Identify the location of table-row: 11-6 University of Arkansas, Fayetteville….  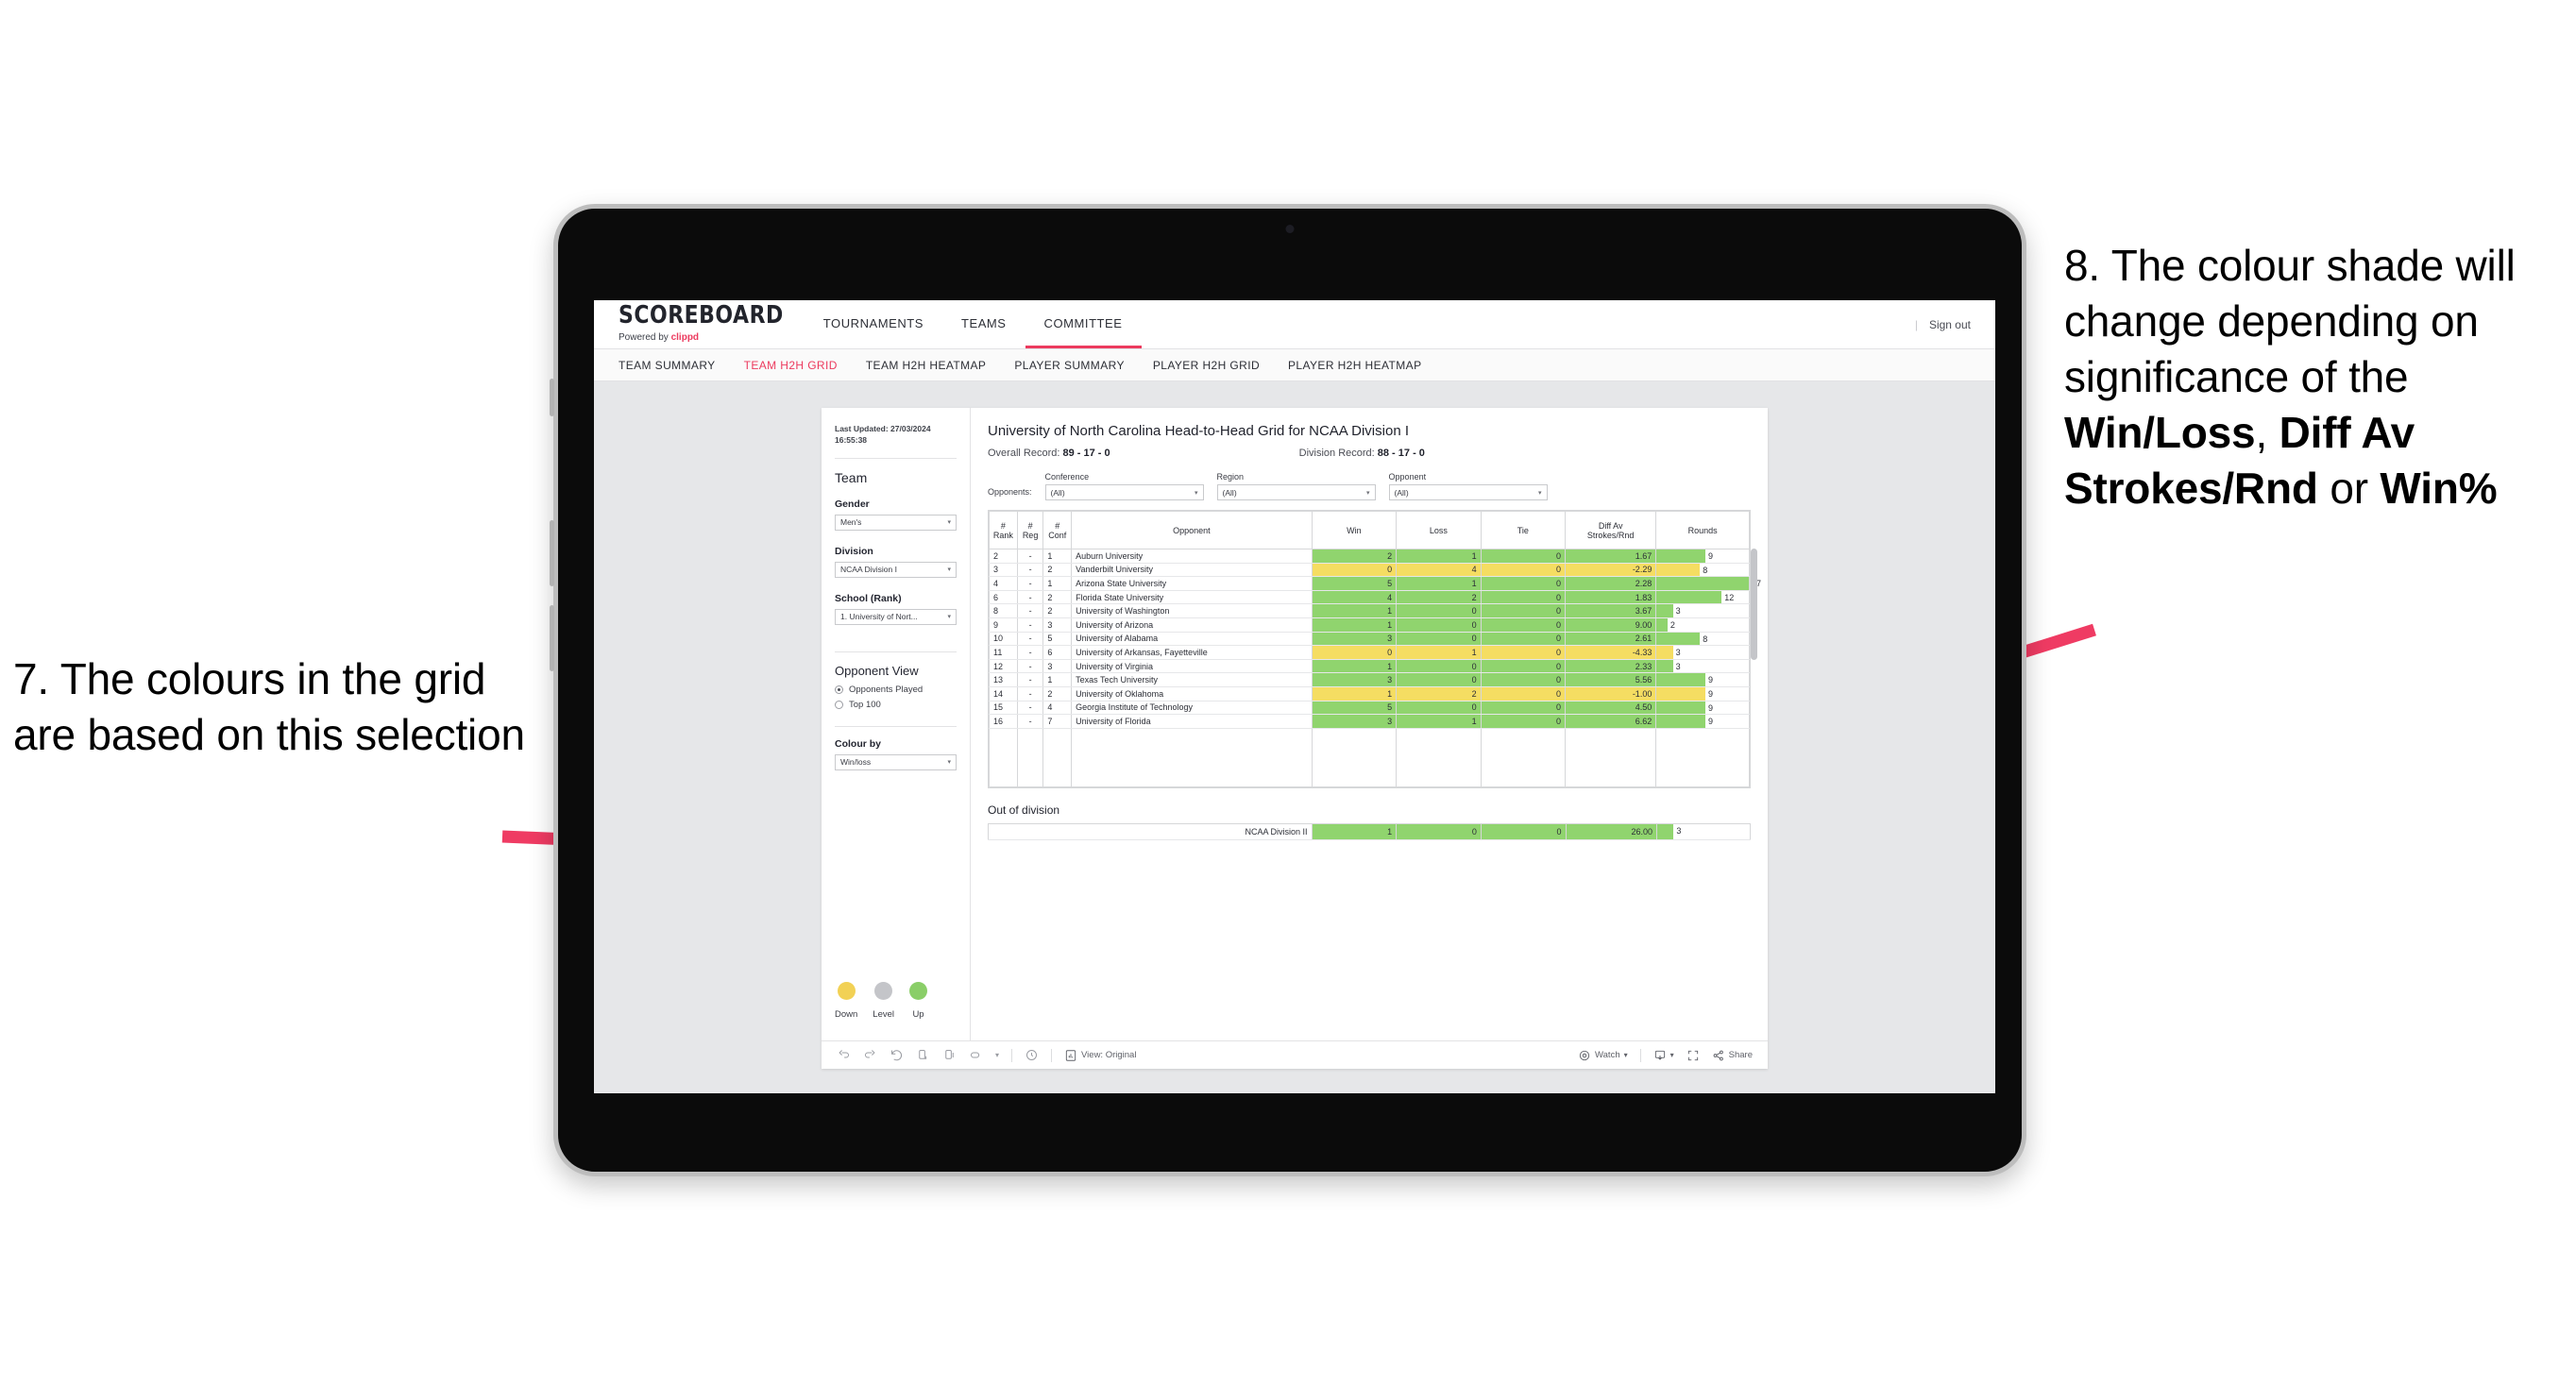
(1369, 652).